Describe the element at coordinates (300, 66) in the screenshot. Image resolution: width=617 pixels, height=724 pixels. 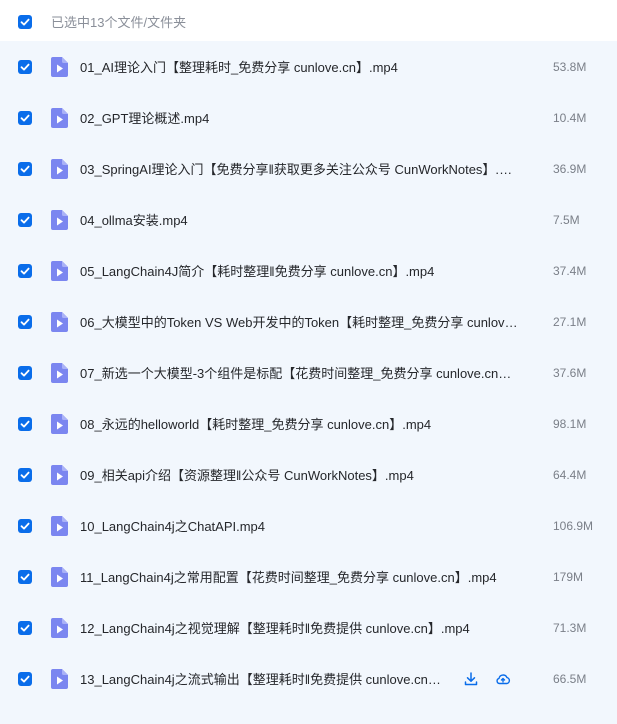
I see `file-name: 01_AI理论入门【整理耗时_免费分享 cunlove.cn】.mp4` at that location.